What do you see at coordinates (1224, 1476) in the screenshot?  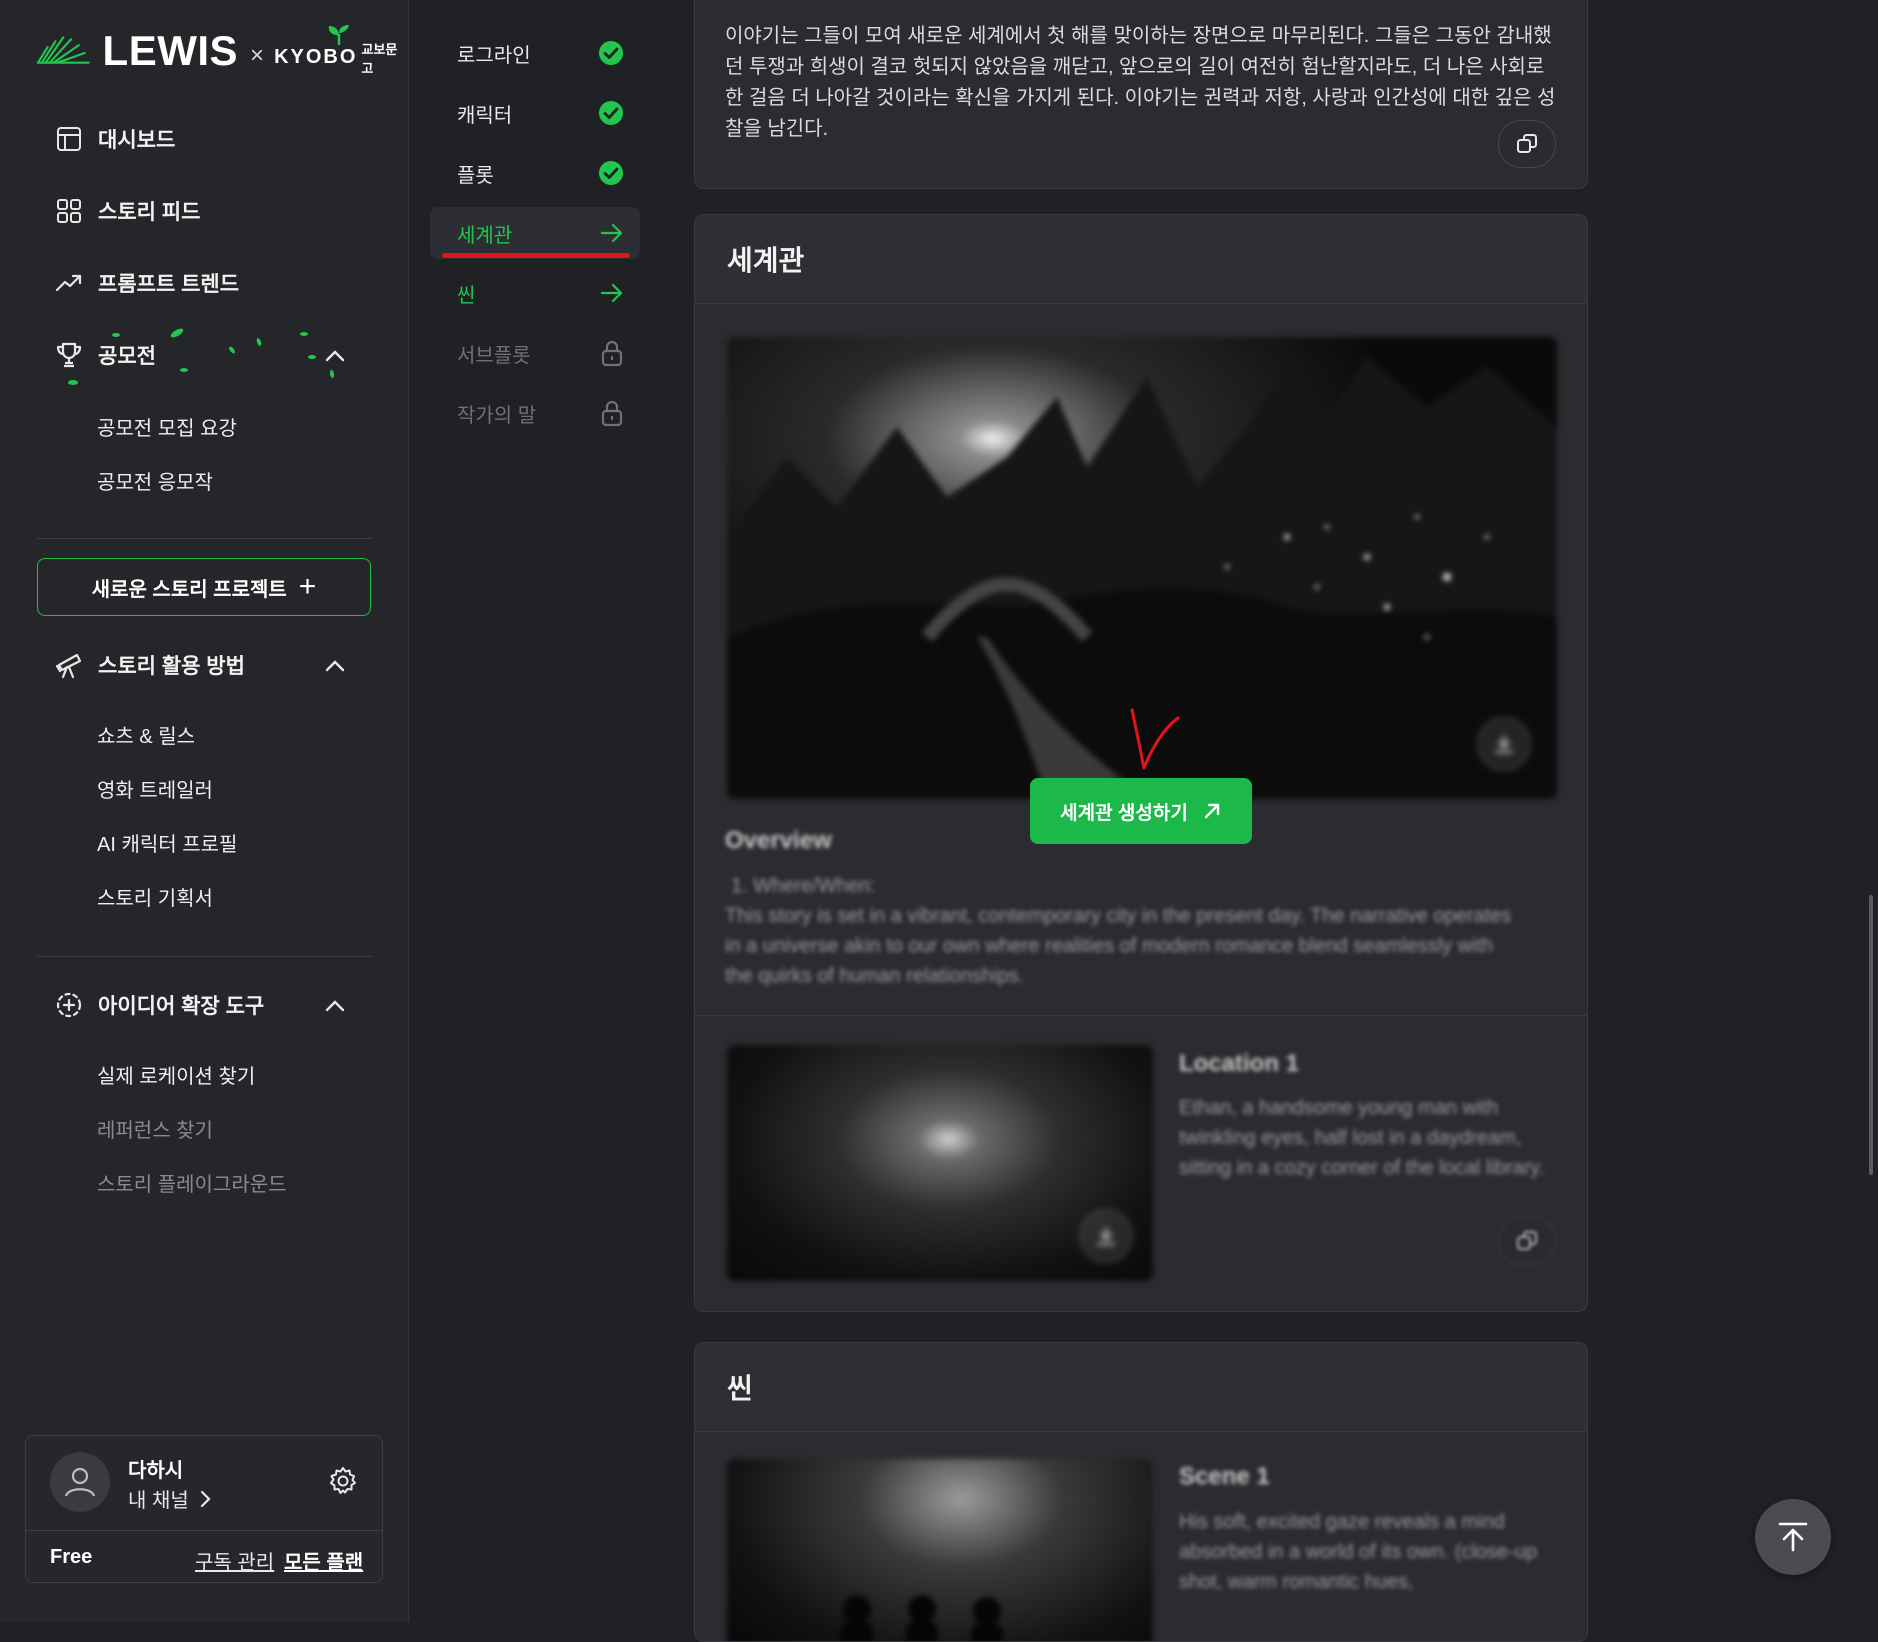 I see `scene-title: Scene 1` at bounding box center [1224, 1476].